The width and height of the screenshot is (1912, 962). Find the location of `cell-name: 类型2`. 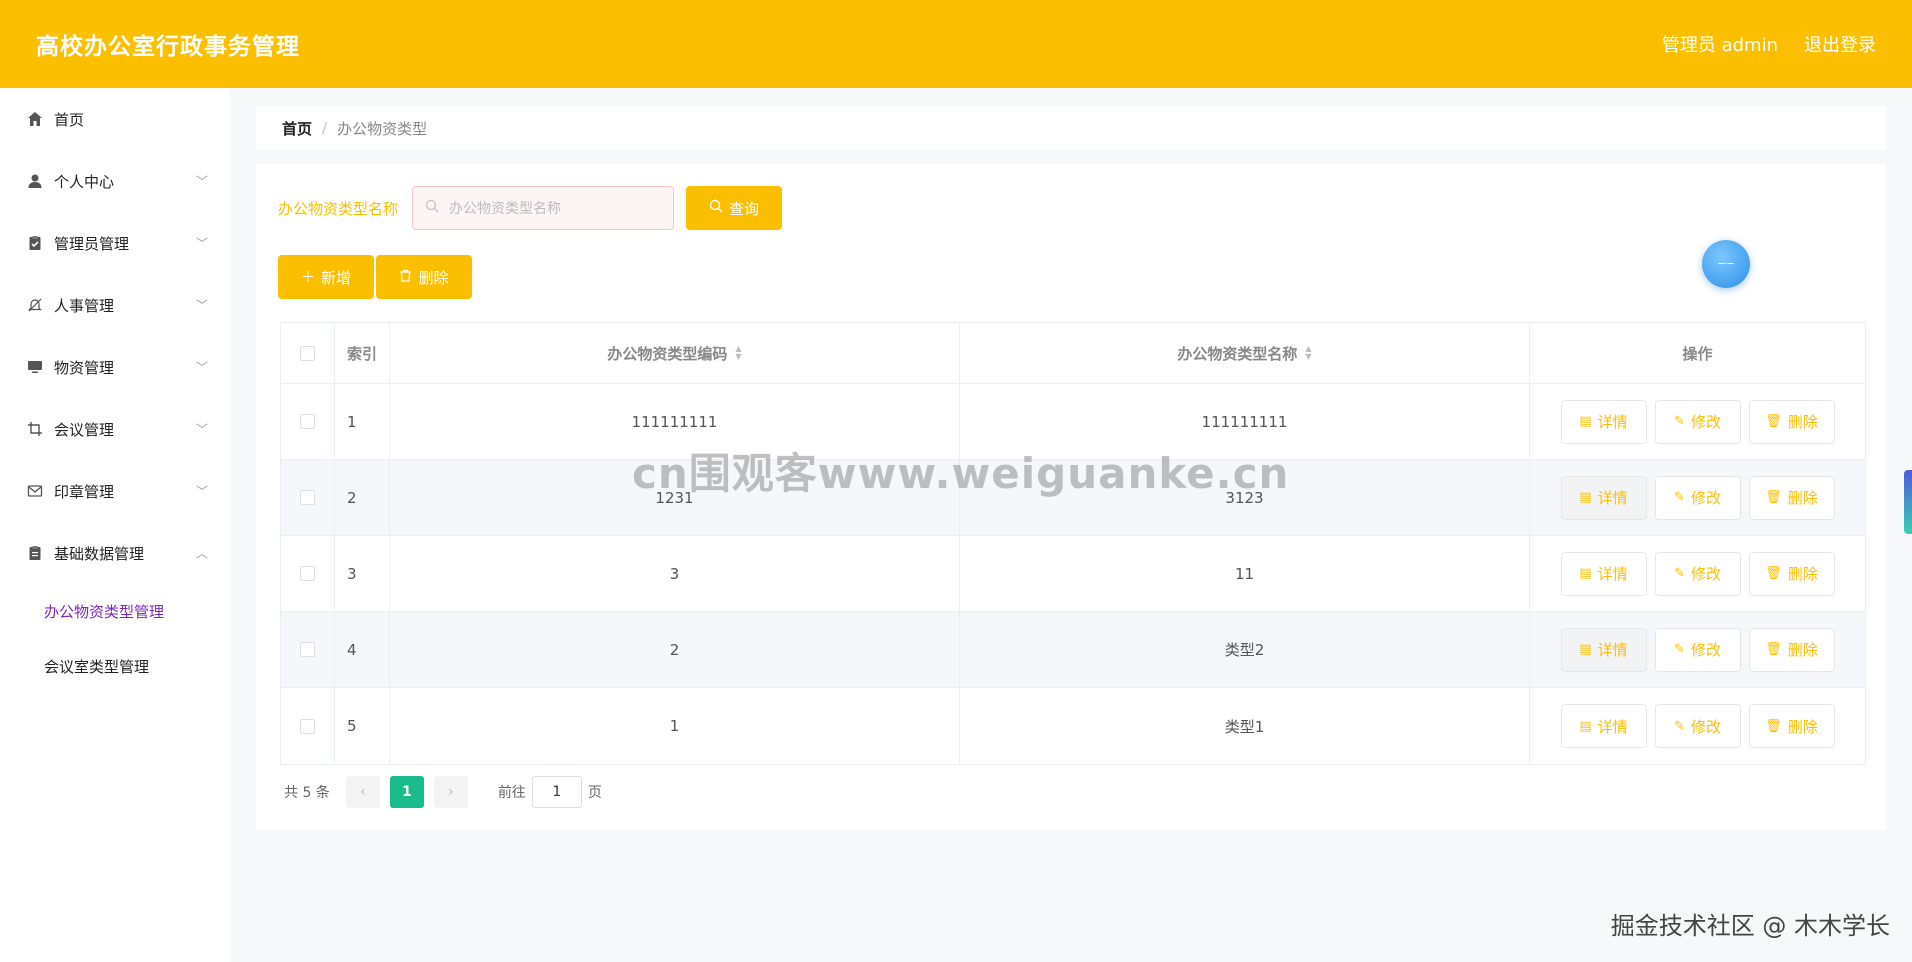

cell-name: 类型2 is located at coordinates (1245, 649).